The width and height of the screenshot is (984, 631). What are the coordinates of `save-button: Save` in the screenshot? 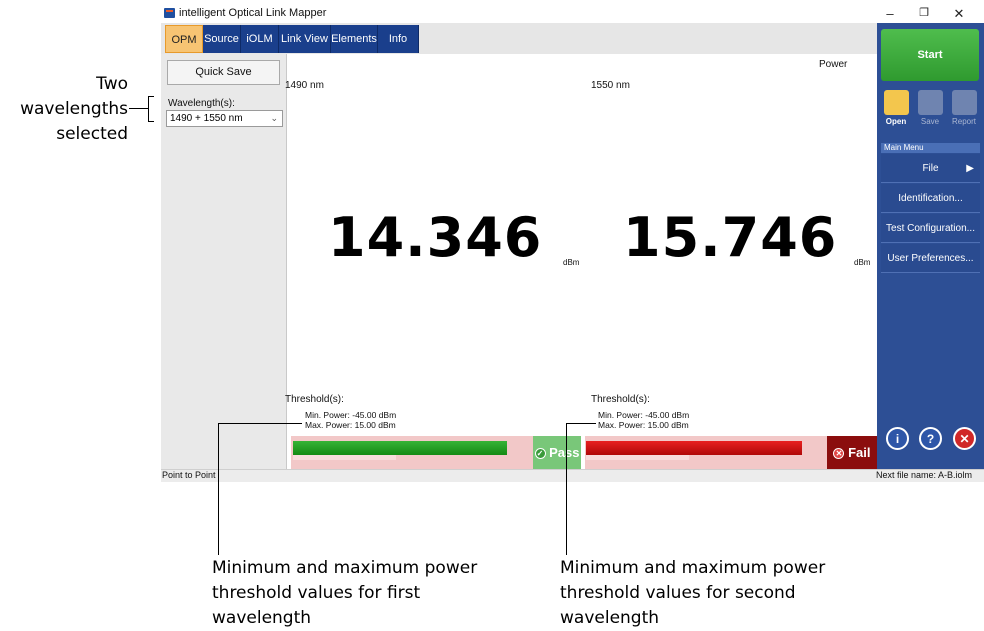 It's located at (930, 108).